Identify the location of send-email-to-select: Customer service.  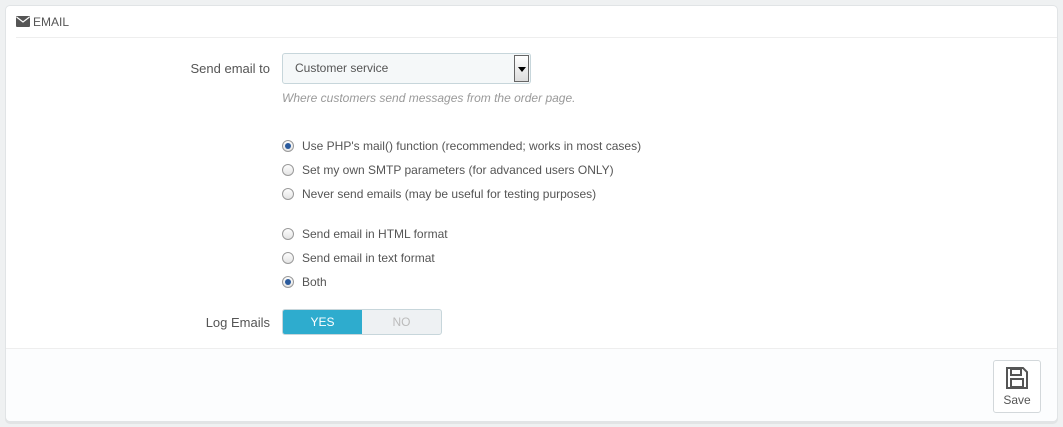
(406, 68).